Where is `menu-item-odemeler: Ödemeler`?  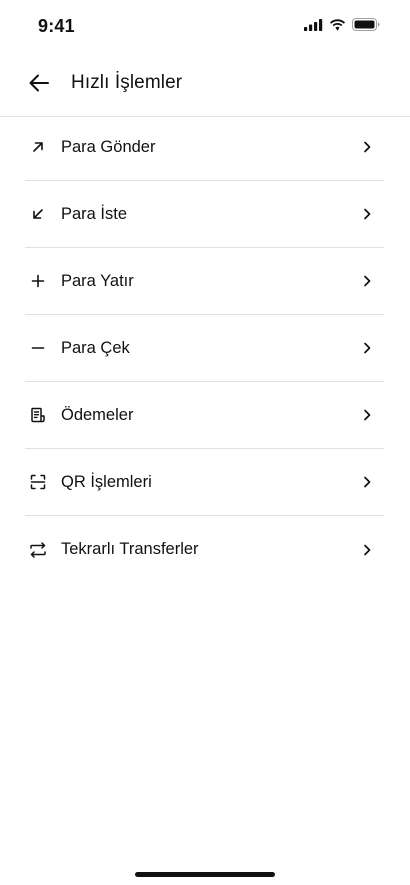
menu-item-odemeler: Ödemeler is located at coordinates (204, 415).